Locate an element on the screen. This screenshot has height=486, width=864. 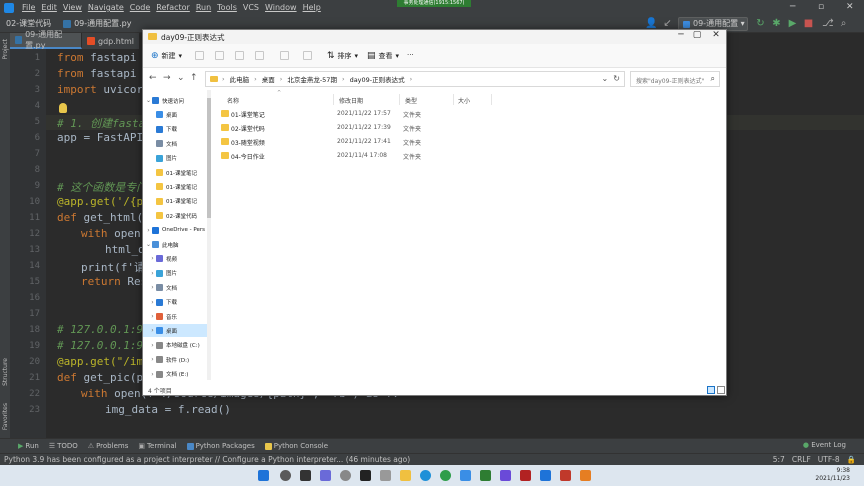
nav-item: › OneDrive - Pers is located at coordinates (175, 230).